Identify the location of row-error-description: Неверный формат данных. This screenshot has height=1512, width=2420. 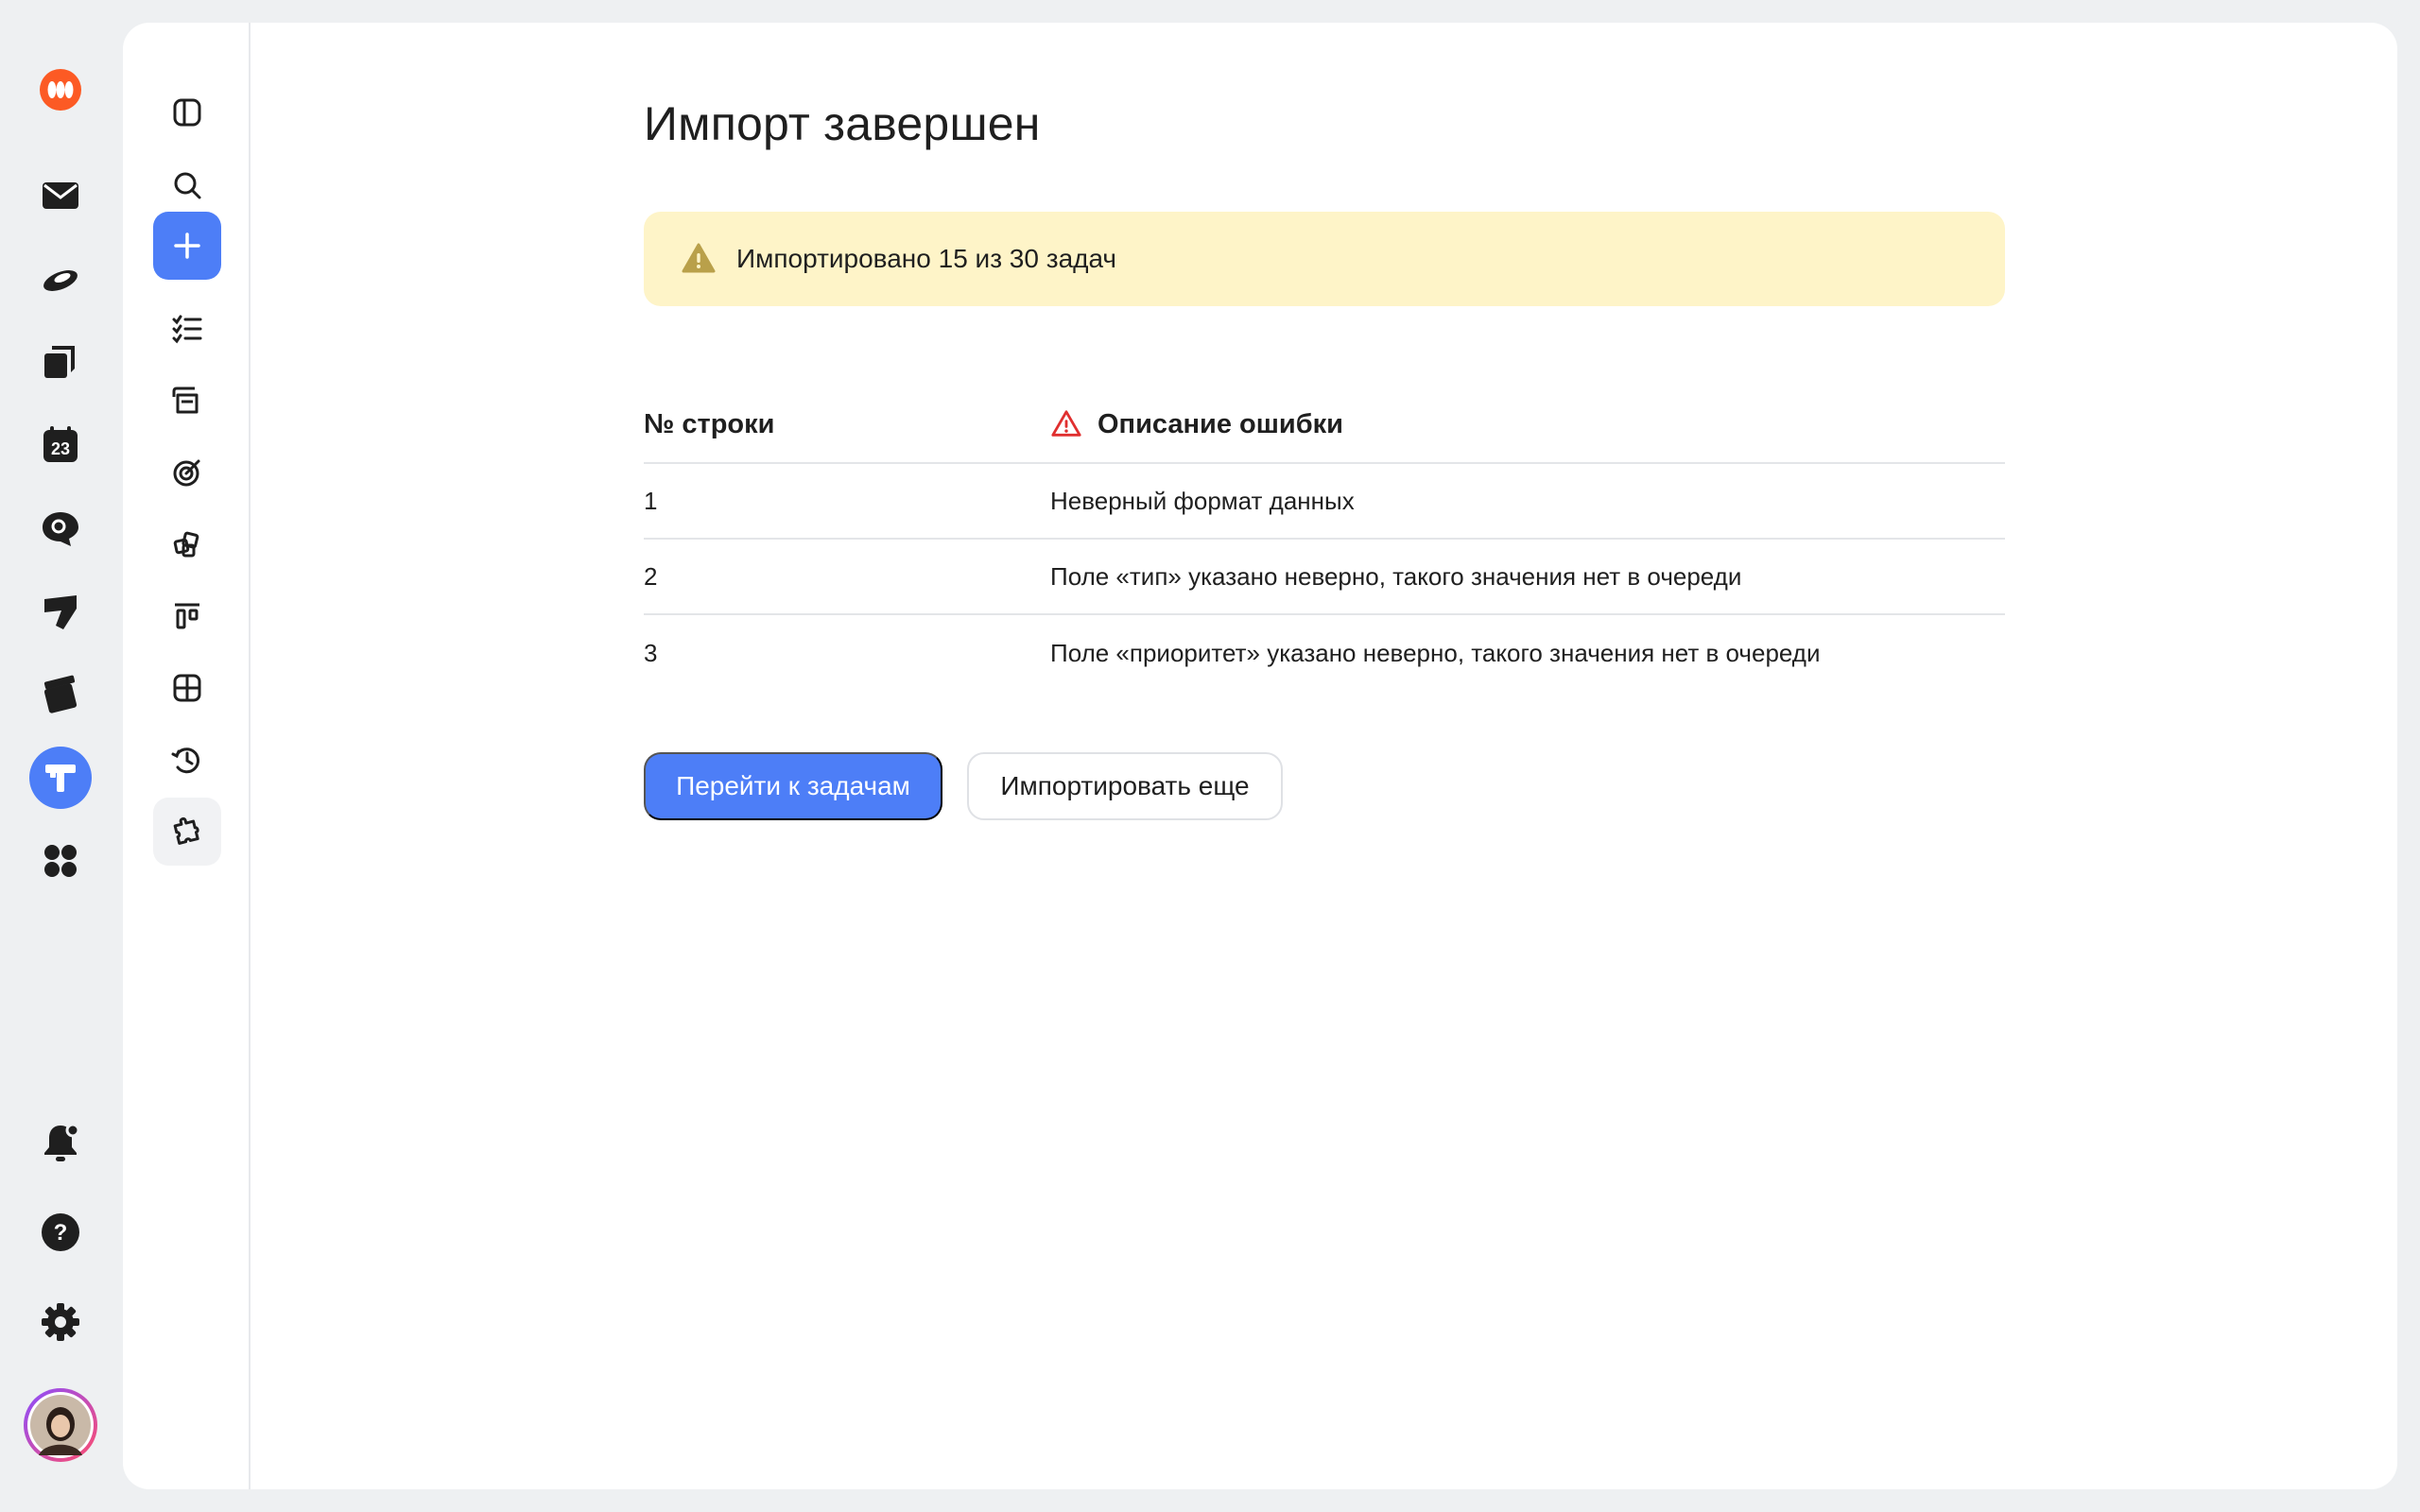
(1203, 500).